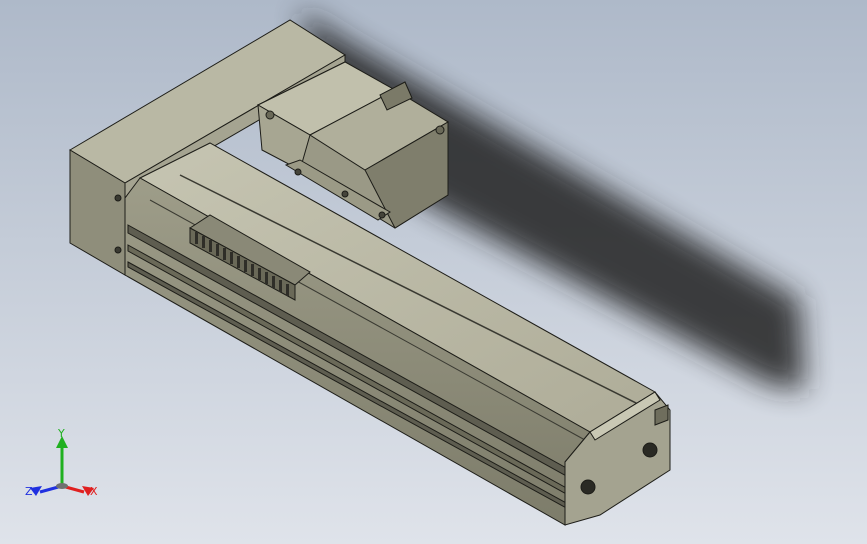 This screenshot has height=544, width=867. What do you see at coordinates (62, 486) in the screenshot?
I see `triad-origin` at bounding box center [62, 486].